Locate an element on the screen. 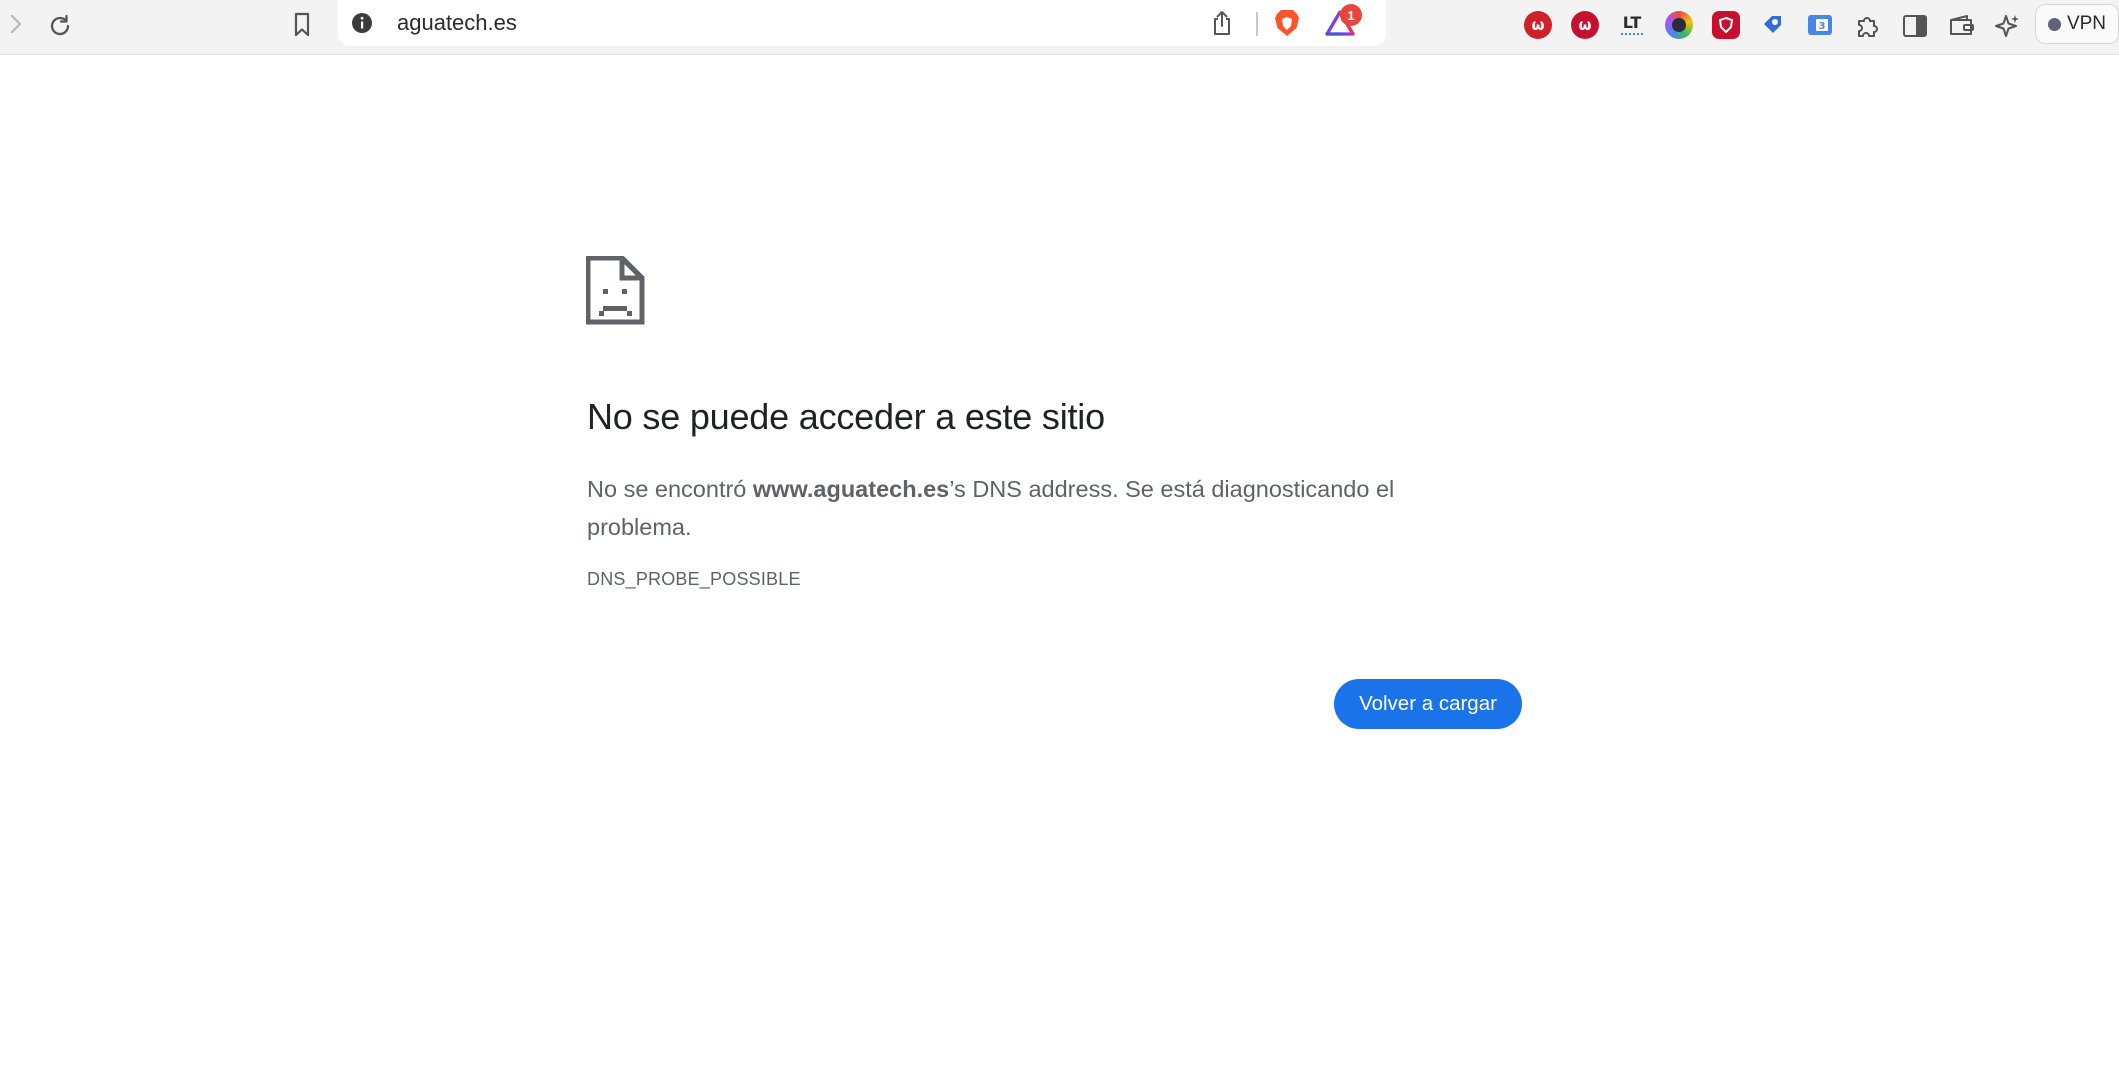  vpn-status-dot is located at coordinates (2054, 24).